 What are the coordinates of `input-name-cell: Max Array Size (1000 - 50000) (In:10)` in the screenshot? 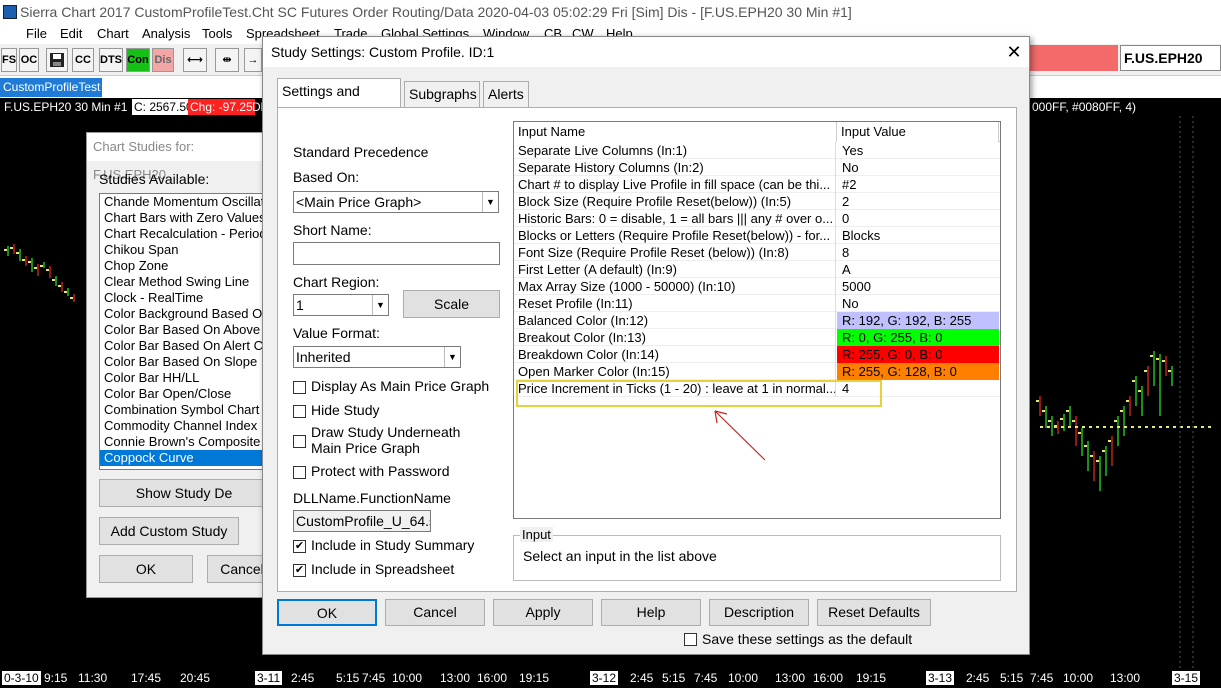 It's located at (675, 286).